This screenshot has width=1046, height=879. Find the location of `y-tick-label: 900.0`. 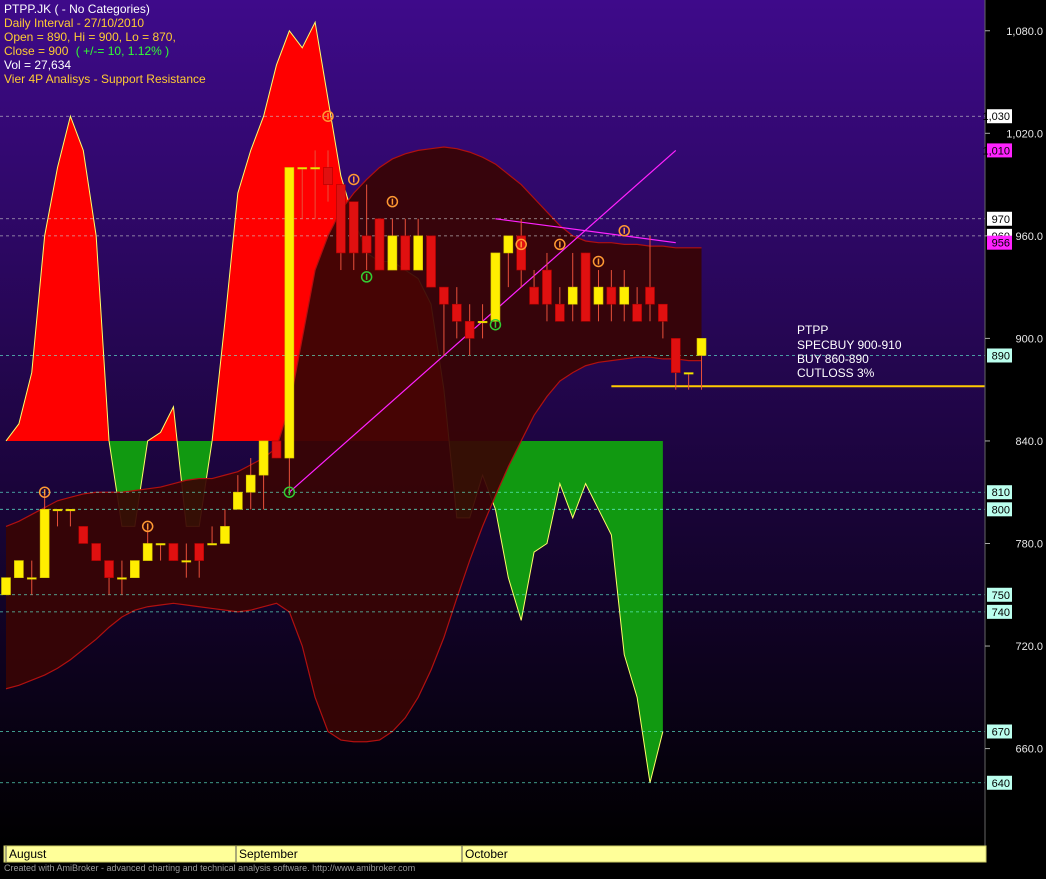

y-tick-label: 900.0 is located at coordinates (1029, 339).